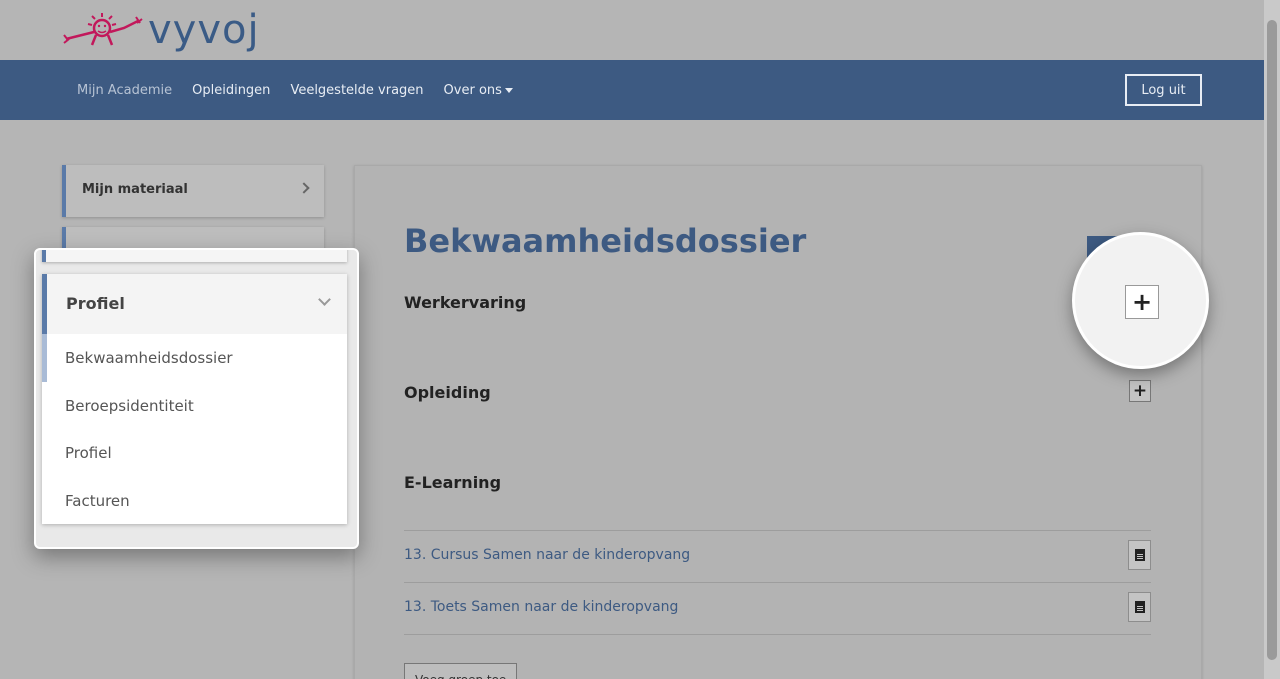  What do you see at coordinates (124, 90) in the screenshot?
I see `nav-mijn-academie: Mijn Academie` at bounding box center [124, 90].